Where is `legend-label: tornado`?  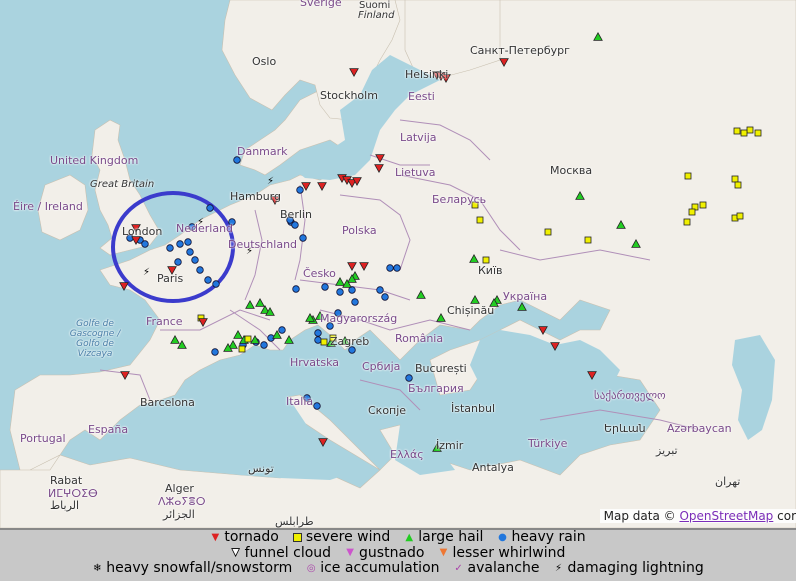
legend-label: tornado is located at coordinates (251, 537).